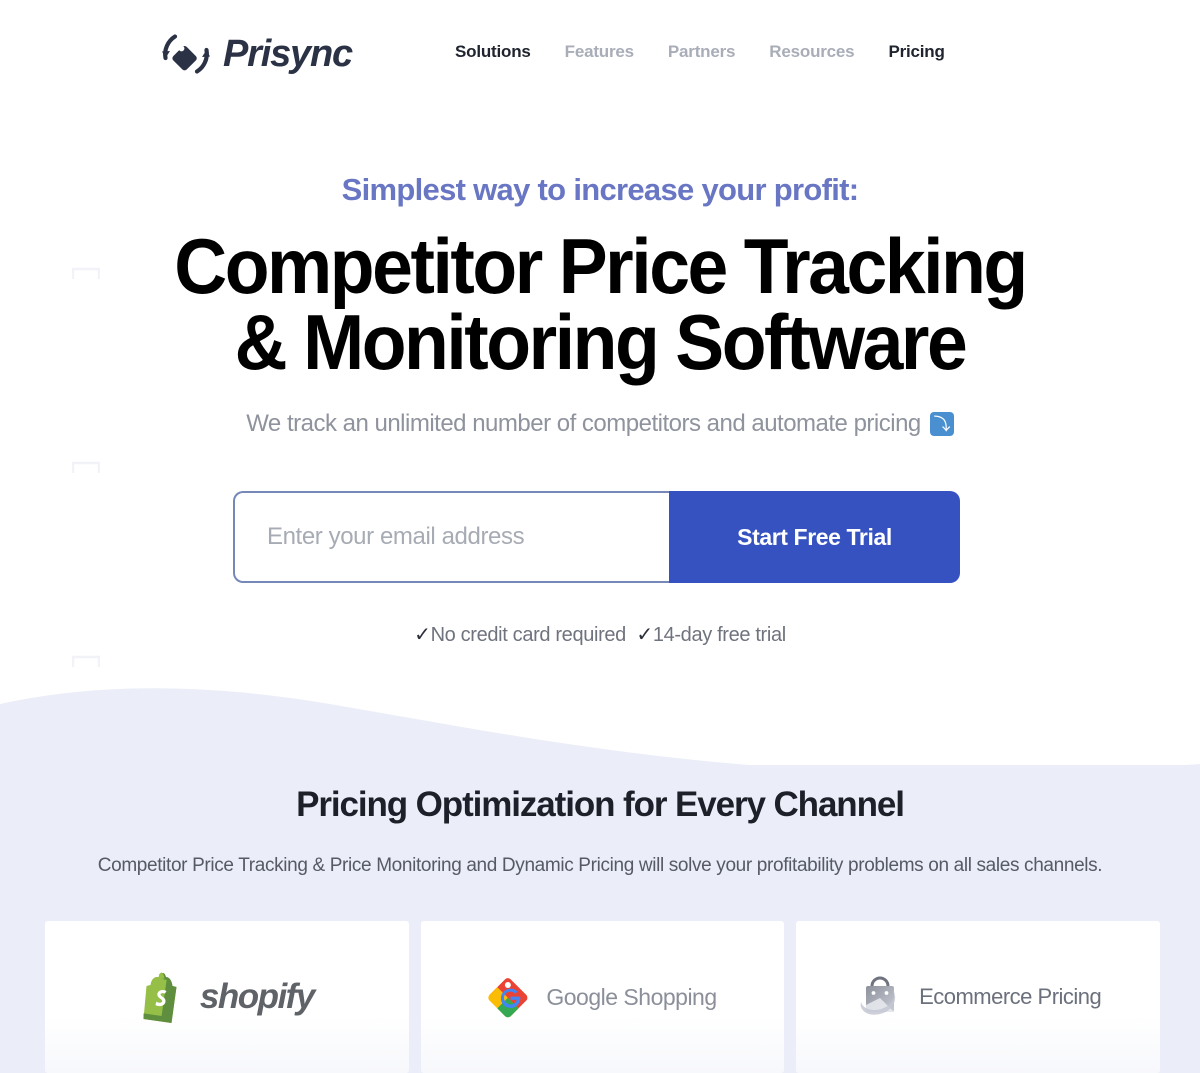 The height and width of the screenshot is (1073, 1200). What do you see at coordinates (510, 997) in the screenshot?
I see `google-shopping-tag-logo-icon` at bounding box center [510, 997].